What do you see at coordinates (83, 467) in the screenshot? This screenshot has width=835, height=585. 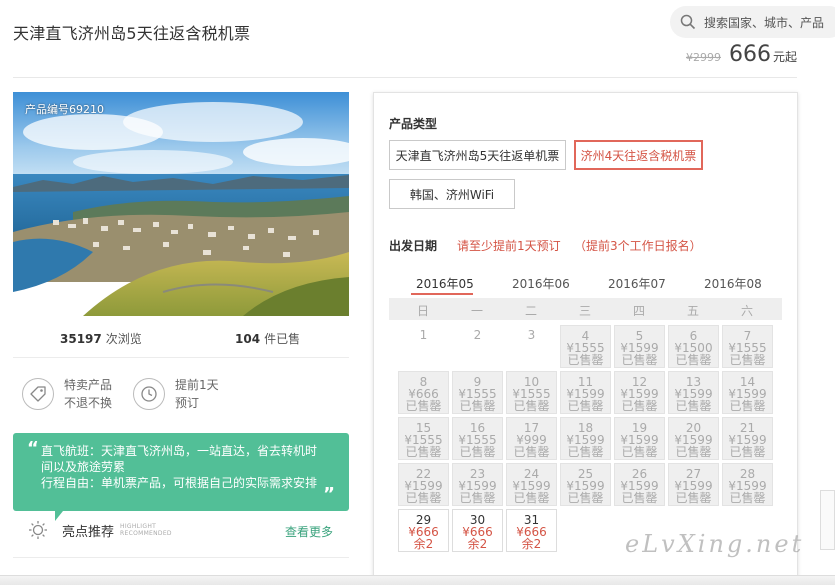 I see `description-line: 间以及旅途劳累` at bounding box center [83, 467].